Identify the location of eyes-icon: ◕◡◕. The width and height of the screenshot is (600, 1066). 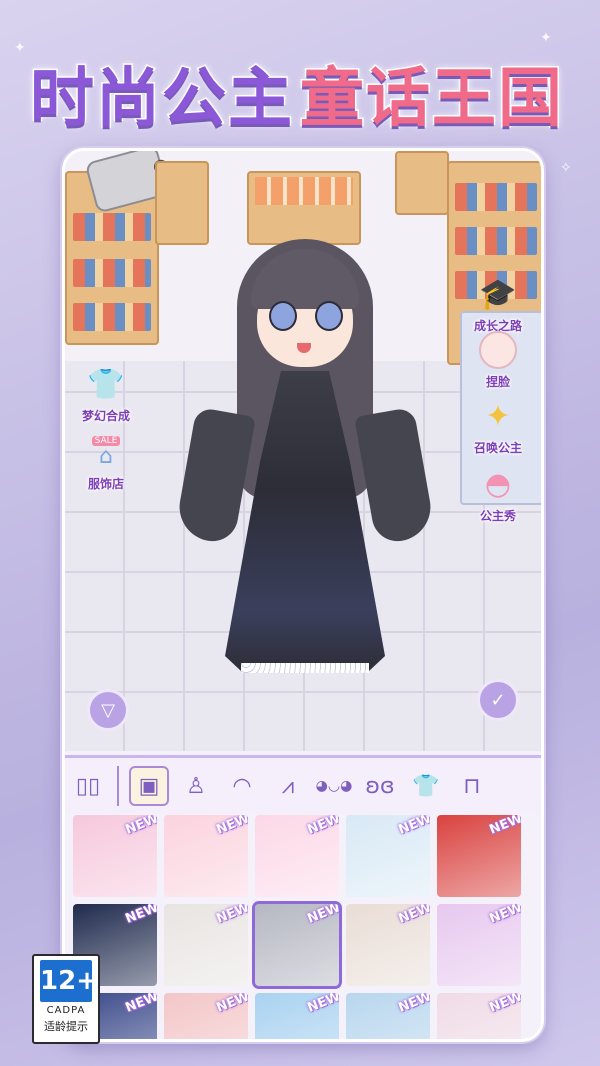
(334, 786).